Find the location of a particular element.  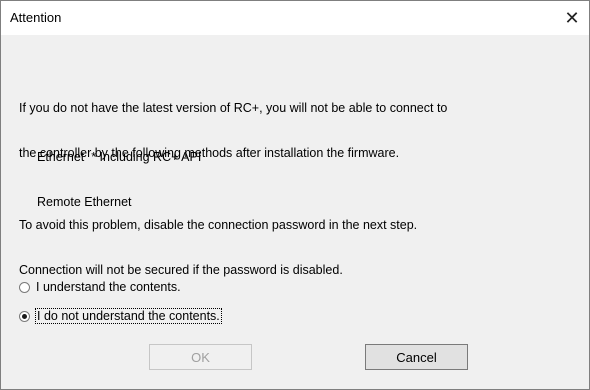

radio-label-understand: I understand the contents. is located at coordinates (108, 287).